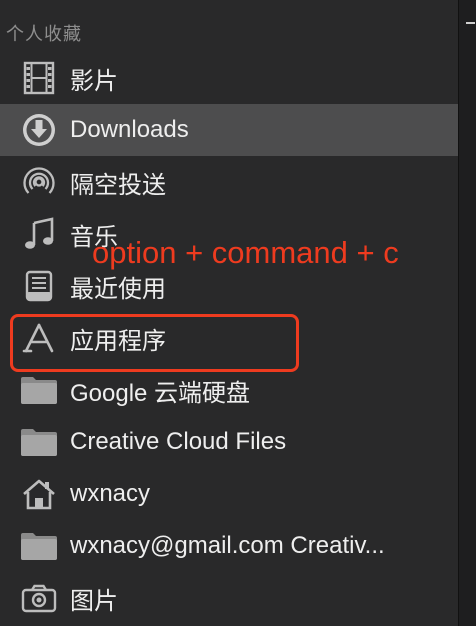 The height and width of the screenshot is (626, 476). What do you see at coordinates (229, 130) in the screenshot?
I see `sidebar-item-downloads: Downloads` at bounding box center [229, 130].